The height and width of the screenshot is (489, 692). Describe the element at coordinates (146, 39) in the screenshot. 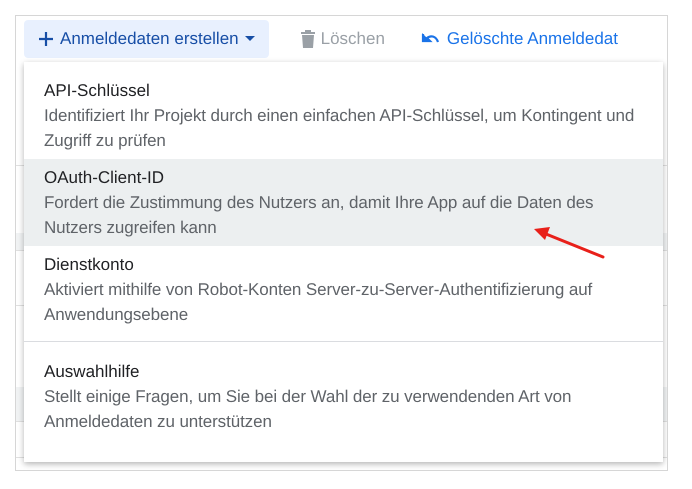

I see `create-credentials-button: Anmeldedaten erstellen` at that location.